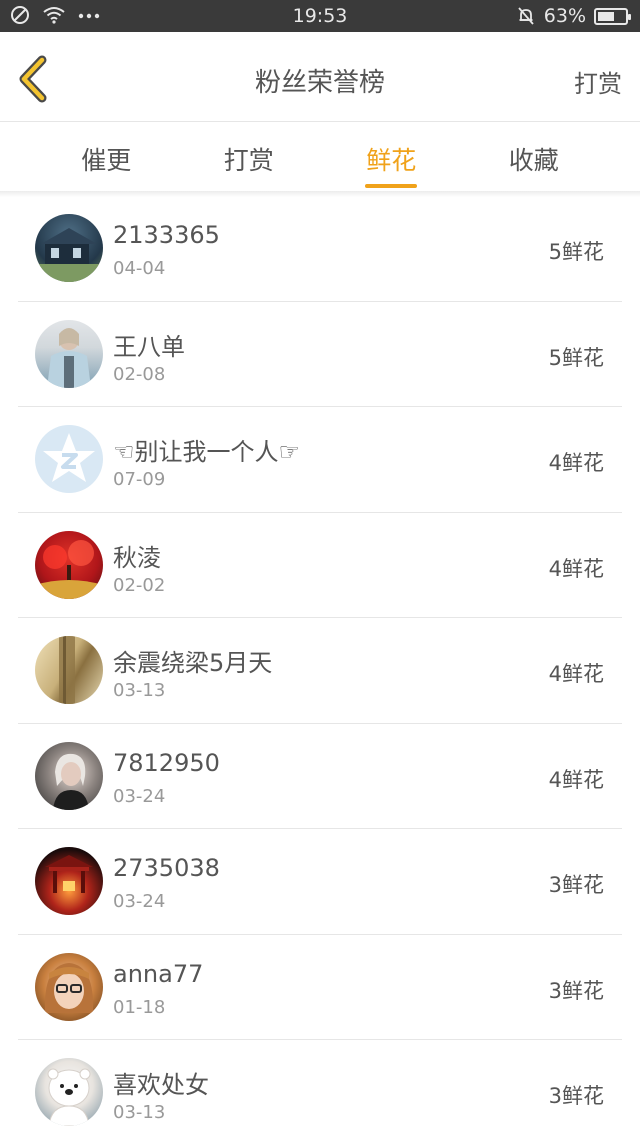 The height and width of the screenshot is (1138, 640). I want to click on status-right-icons: 63%, so click(573, 16).